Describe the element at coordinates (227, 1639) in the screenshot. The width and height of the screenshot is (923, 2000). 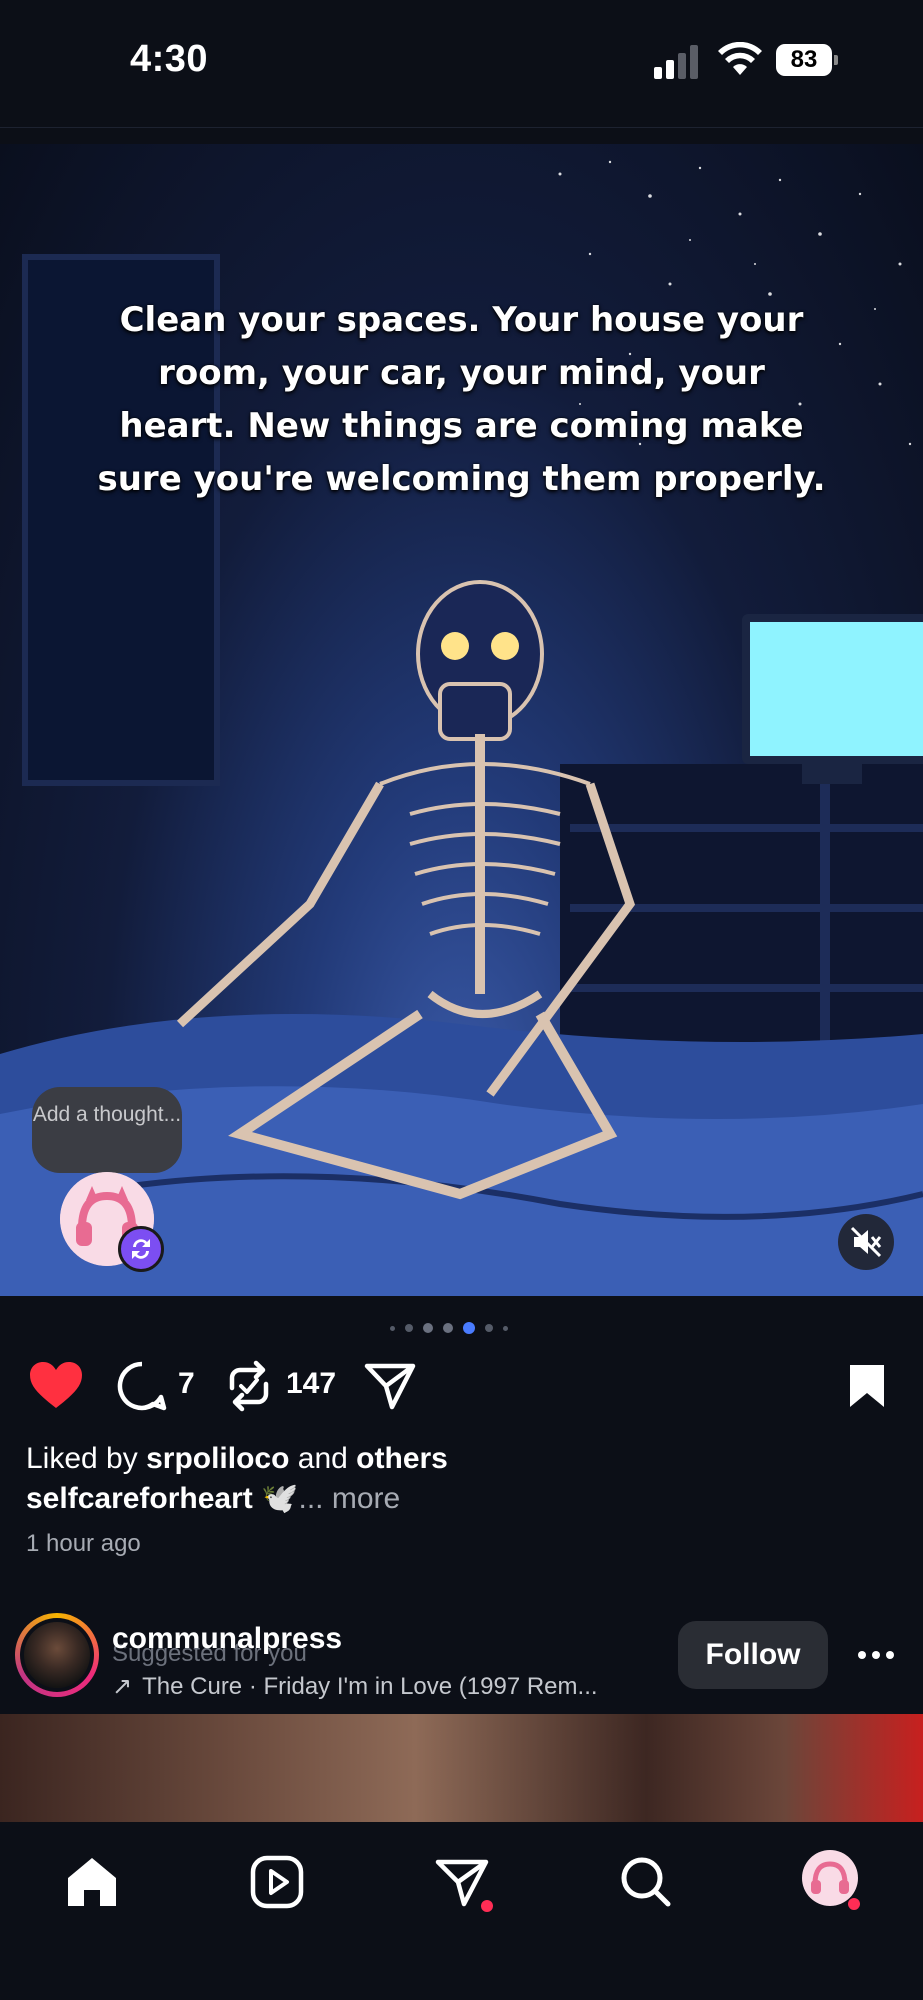
I see `suggested-username: communalpress` at that location.